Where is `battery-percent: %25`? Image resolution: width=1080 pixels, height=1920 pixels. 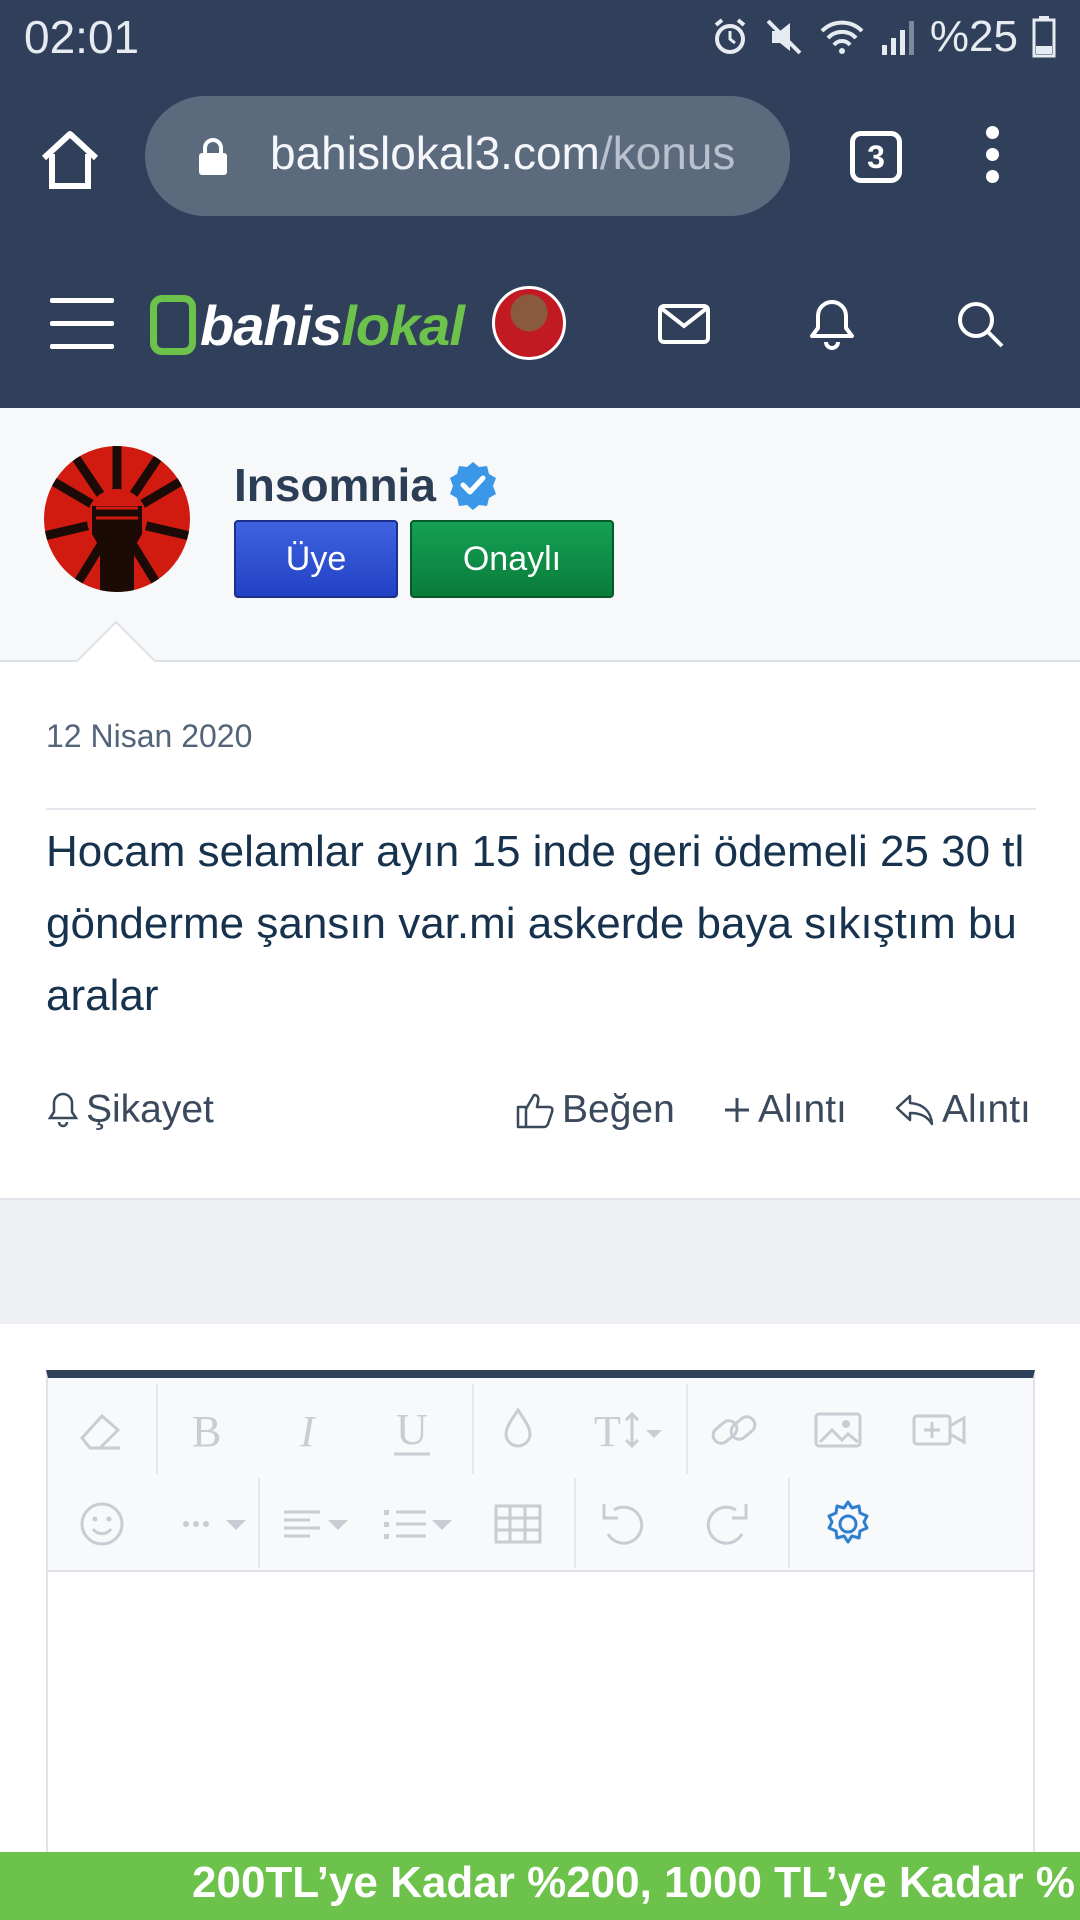
battery-percent: %25 is located at coordinates (973, 36).